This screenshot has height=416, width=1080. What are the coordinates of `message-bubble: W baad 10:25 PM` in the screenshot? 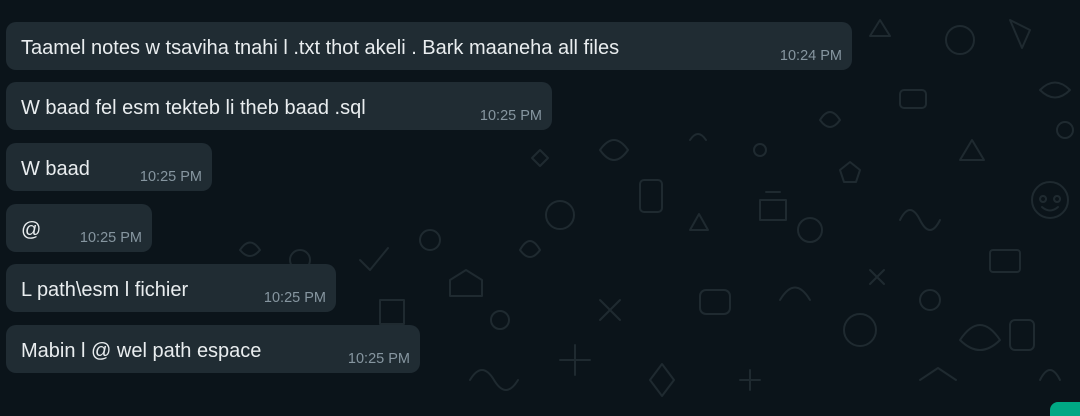 It's located at (109, 167).